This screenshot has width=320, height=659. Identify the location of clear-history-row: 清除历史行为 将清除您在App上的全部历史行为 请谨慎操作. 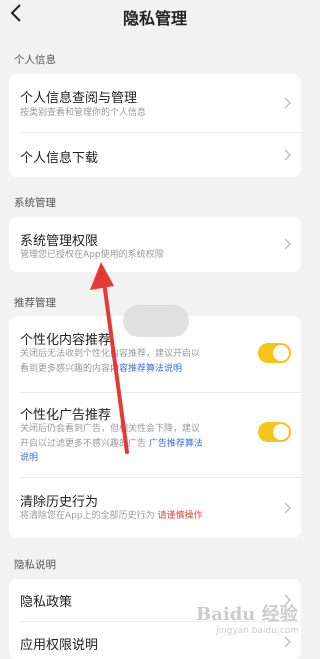
(155, 508).